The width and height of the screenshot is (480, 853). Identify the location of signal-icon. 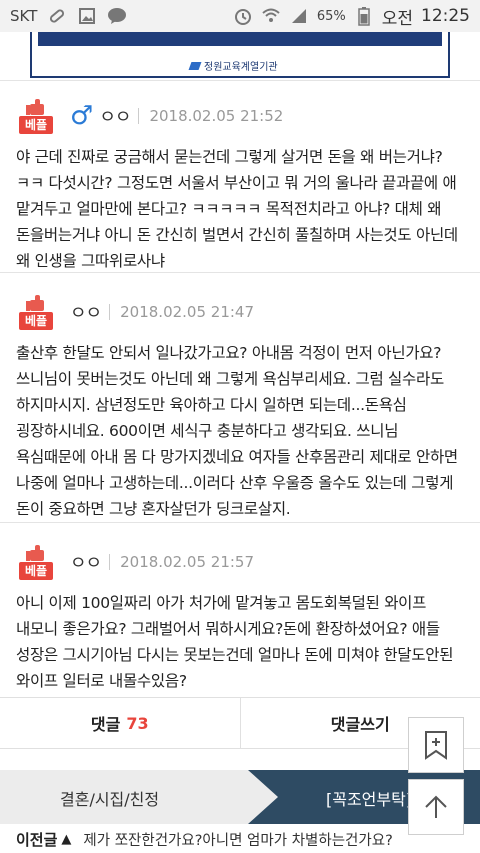
(299, 16).